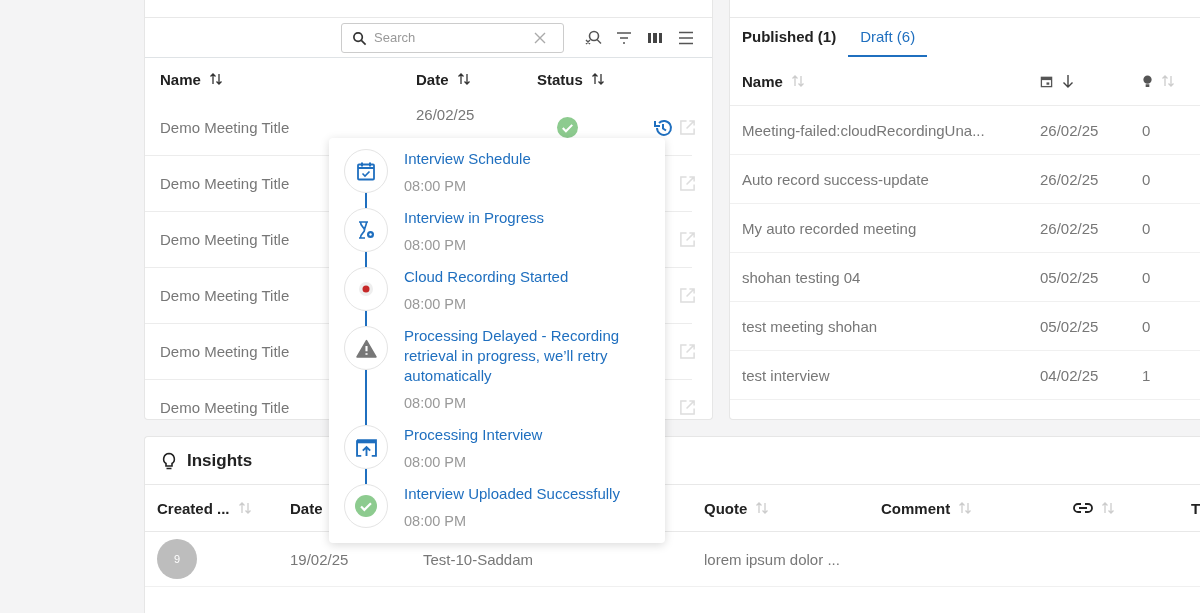 This screenshot has width=1200, height=613. I want to click on recording-dot-icon, so click(366, 289).